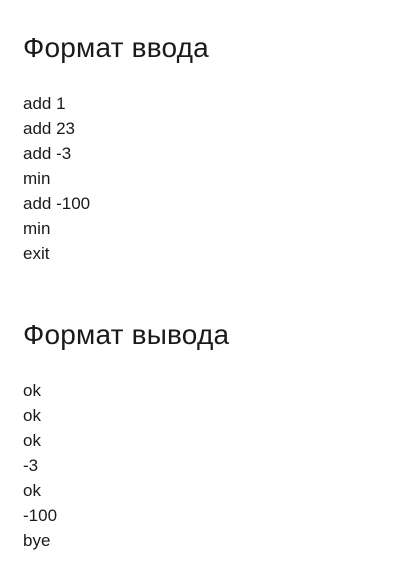  What do you see at coordinates (49, 128) in the screenshot?
I see `input-line: add 23` at bounding box center [49, 128].